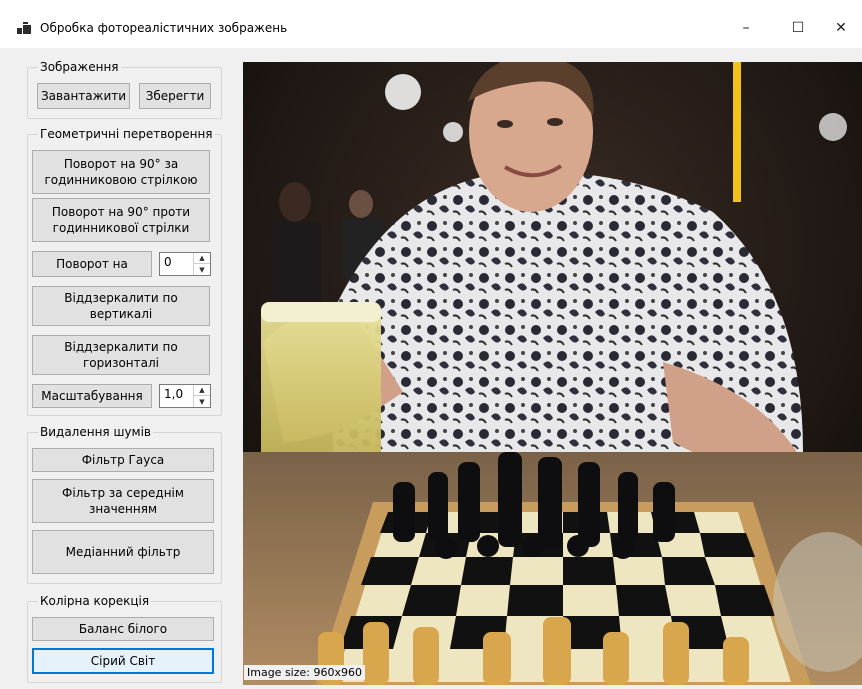  What do you see at coordinates (431, 24) in the screenshot?
I see `title-bar: Обробка фотореалістичних зображень – ☐ ✕` at bounding box center [431, 24].